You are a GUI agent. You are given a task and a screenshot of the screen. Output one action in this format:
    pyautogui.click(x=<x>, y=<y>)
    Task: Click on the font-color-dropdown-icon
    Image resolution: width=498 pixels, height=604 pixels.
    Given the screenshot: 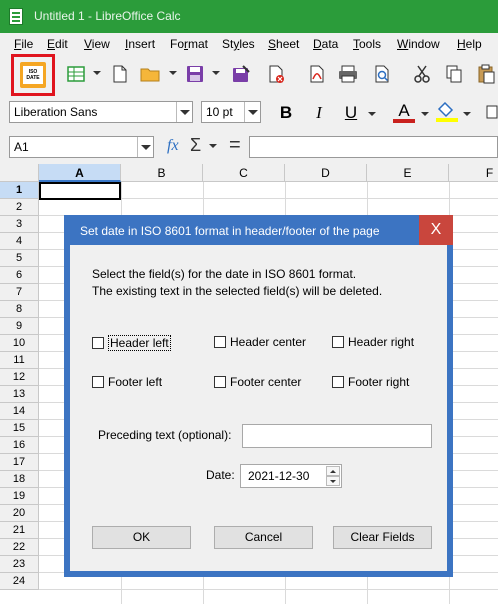 What is the action you would take?
    pyautogui.click(x=425, y=114)
    